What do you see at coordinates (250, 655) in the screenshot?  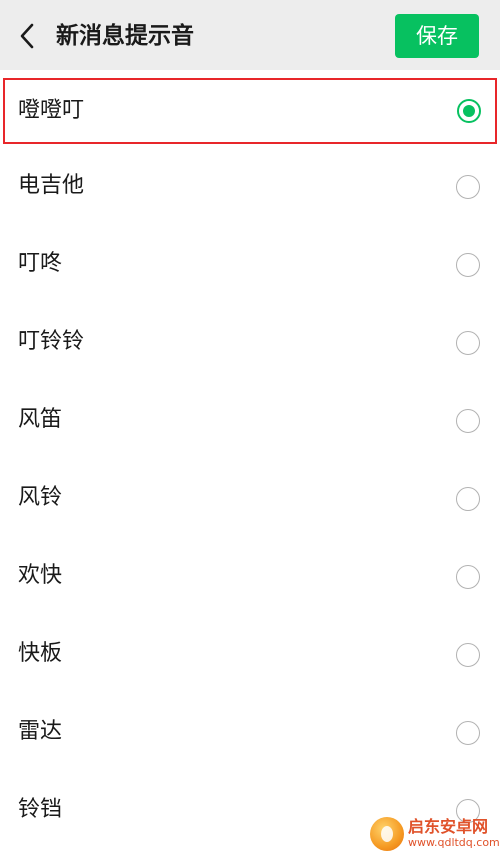 I see `tone-item-7: 快板` at bounding box center [250, 655].